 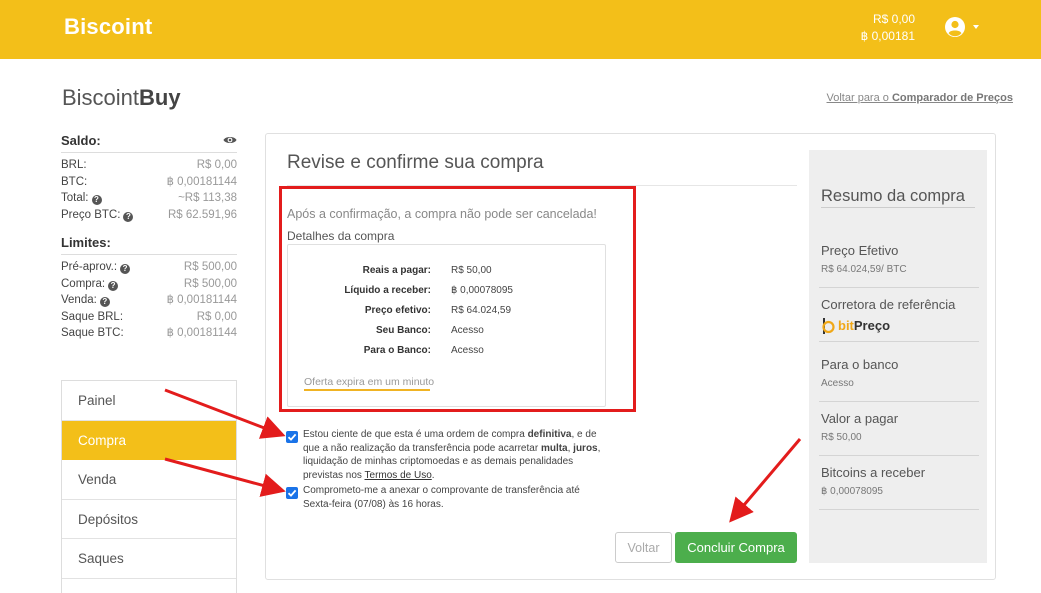 I want to click on header-balance-btc: ฿ 0,00181, so click(x=887, y=36).